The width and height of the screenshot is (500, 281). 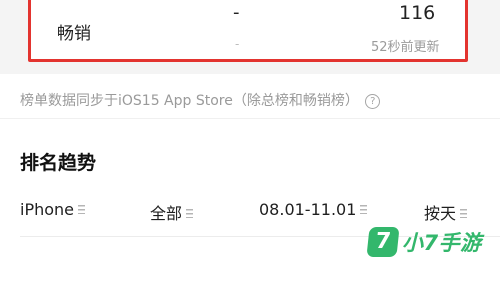 I want to click on help-icon: ?, so click(x=373, y=101).